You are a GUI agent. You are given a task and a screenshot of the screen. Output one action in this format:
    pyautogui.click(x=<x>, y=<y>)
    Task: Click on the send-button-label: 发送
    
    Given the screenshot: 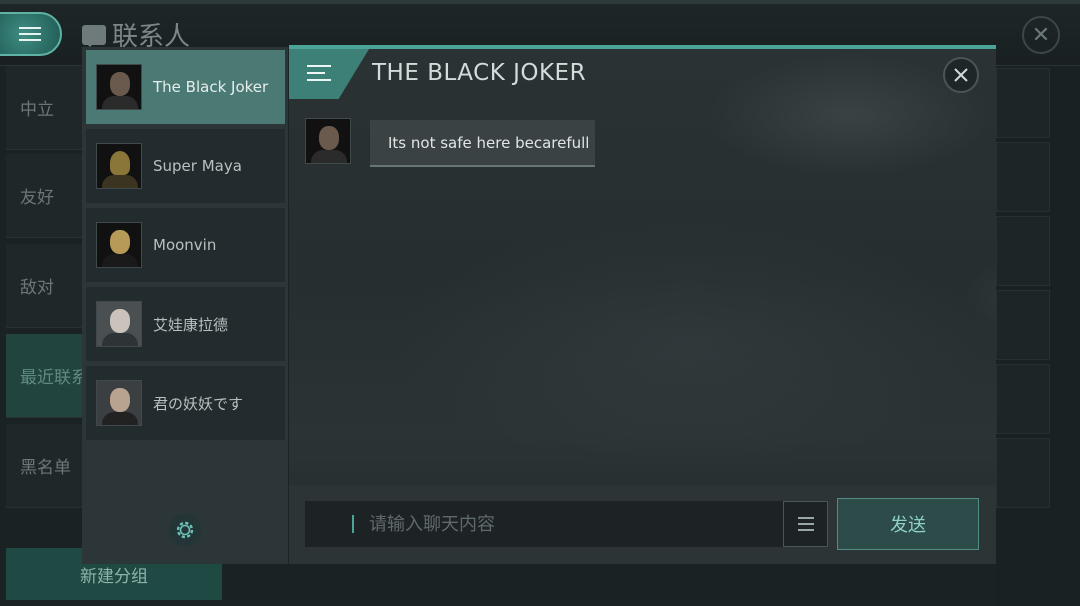 What is the action you would take?
    pyautogui.click(x=908, y=525)
    